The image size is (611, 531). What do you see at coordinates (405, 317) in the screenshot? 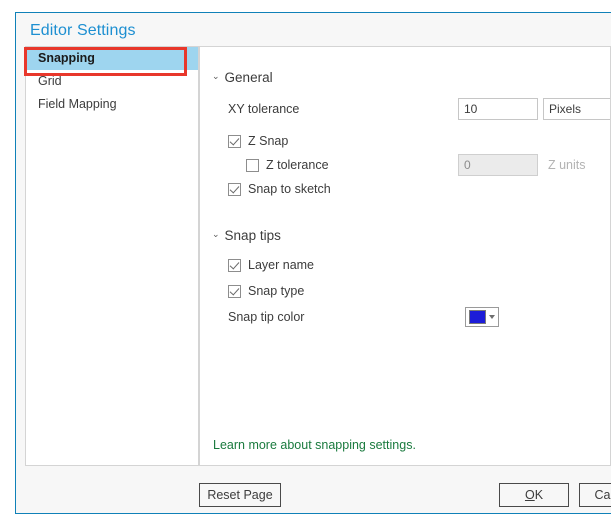
I see `snap-tip-color-row: Snap tip color` at bounding box center [405, 317].